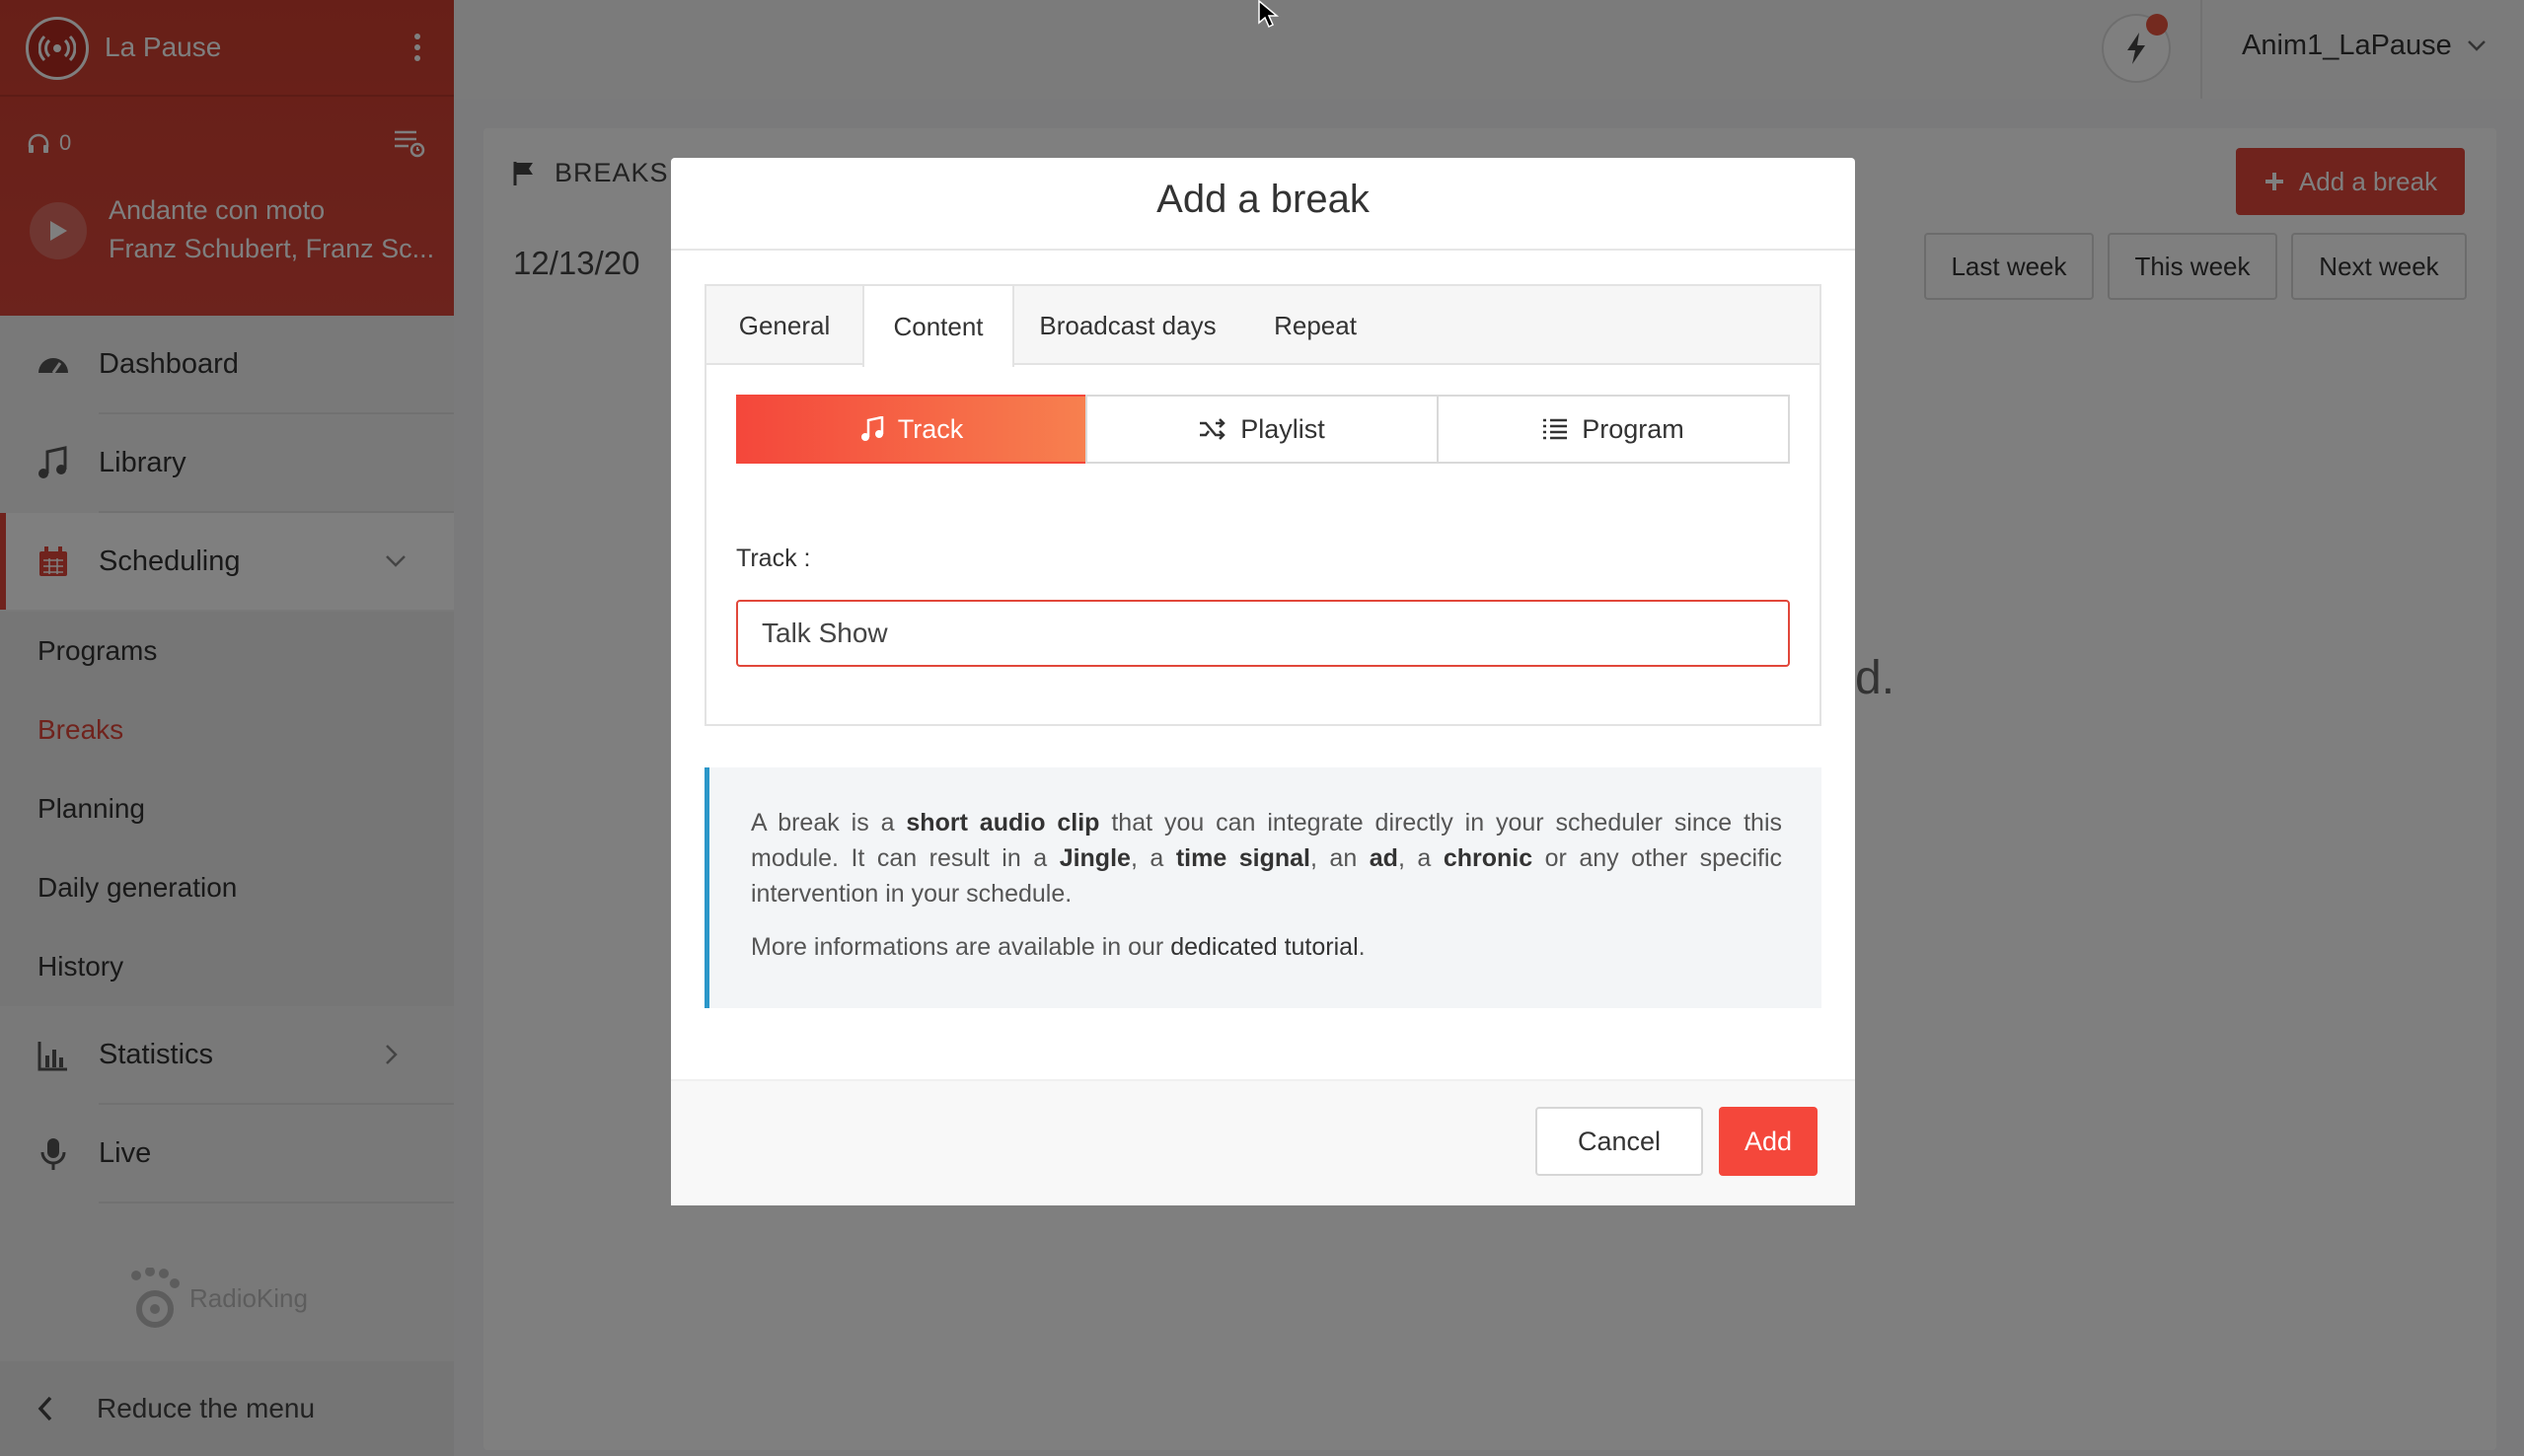 The width and height of the screenshot is (2524, 1456). Describe the element at coordinates (1213, 429) in the screenshot. I see `shuffle-icon` at that location.